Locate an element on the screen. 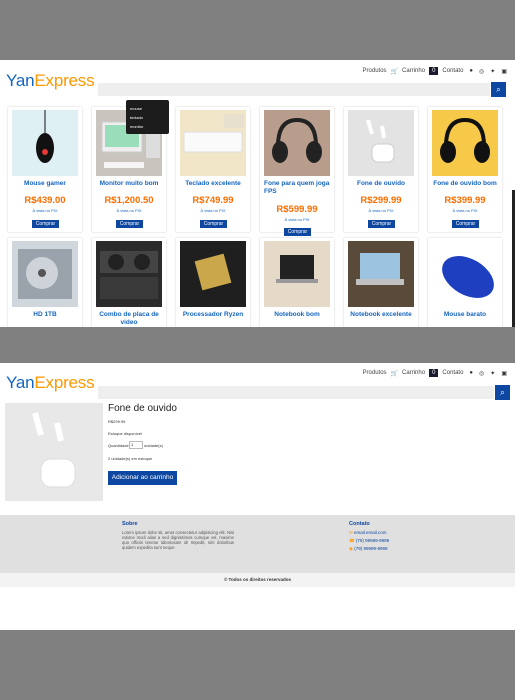 This screenshot has width=515, height=700. product-price: R$749.99 is located at coordinates (213, 200).